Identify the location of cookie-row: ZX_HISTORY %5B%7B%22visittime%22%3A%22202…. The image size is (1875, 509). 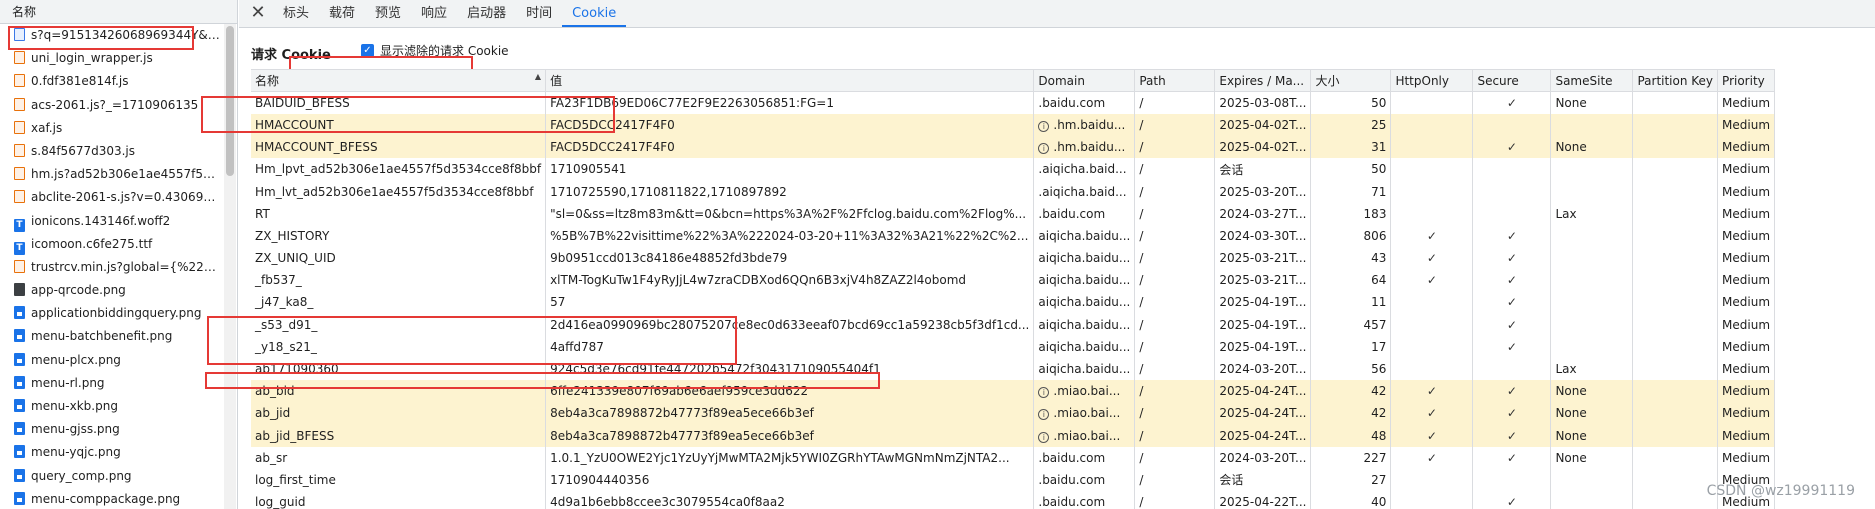
(1013, 235).